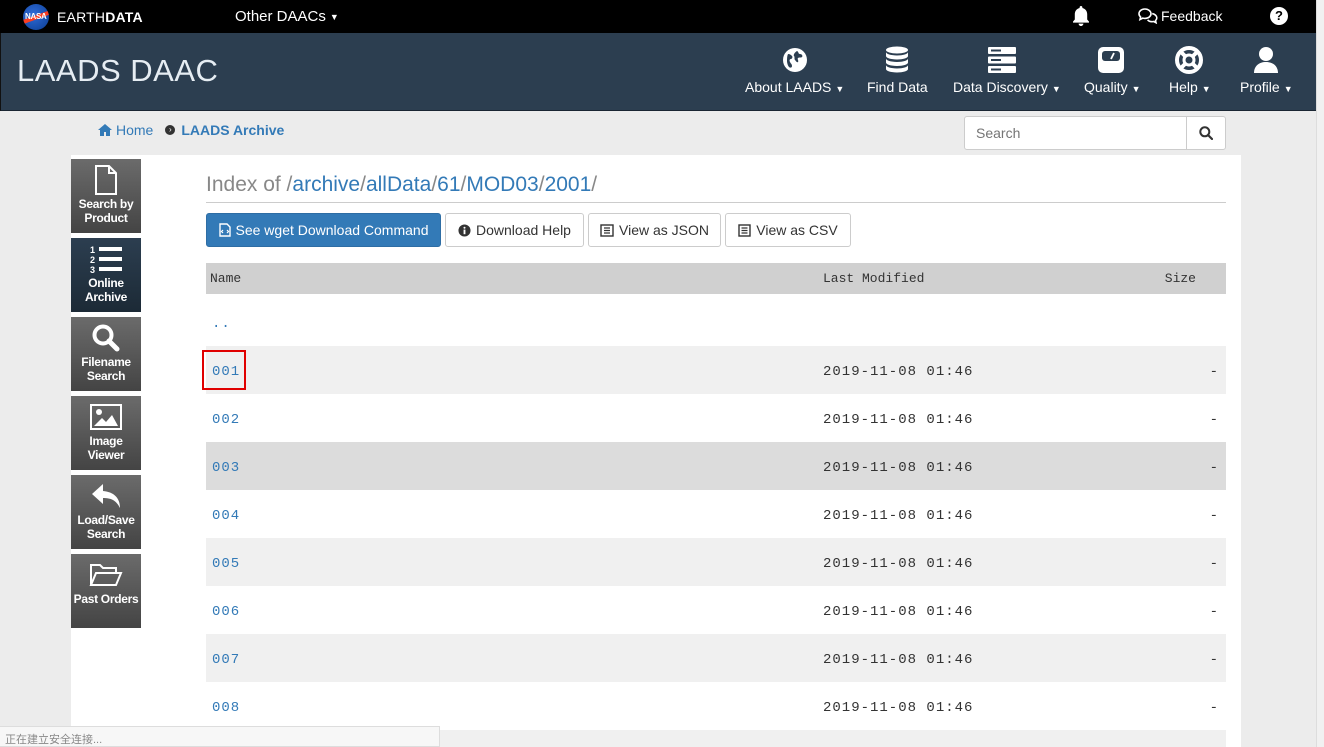  I want to click on table-row: 002 2019-11-08 01:46 -, so click(716, 418).